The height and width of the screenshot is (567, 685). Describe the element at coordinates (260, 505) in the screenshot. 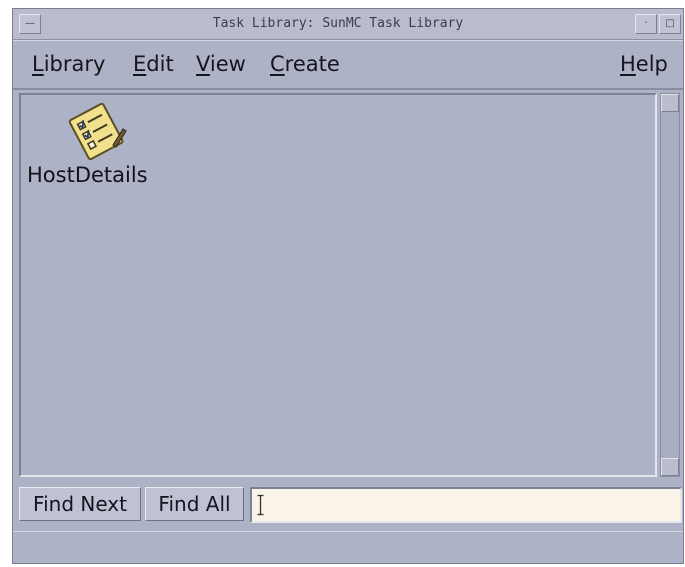

I see `text-cursor-icon` at that location.